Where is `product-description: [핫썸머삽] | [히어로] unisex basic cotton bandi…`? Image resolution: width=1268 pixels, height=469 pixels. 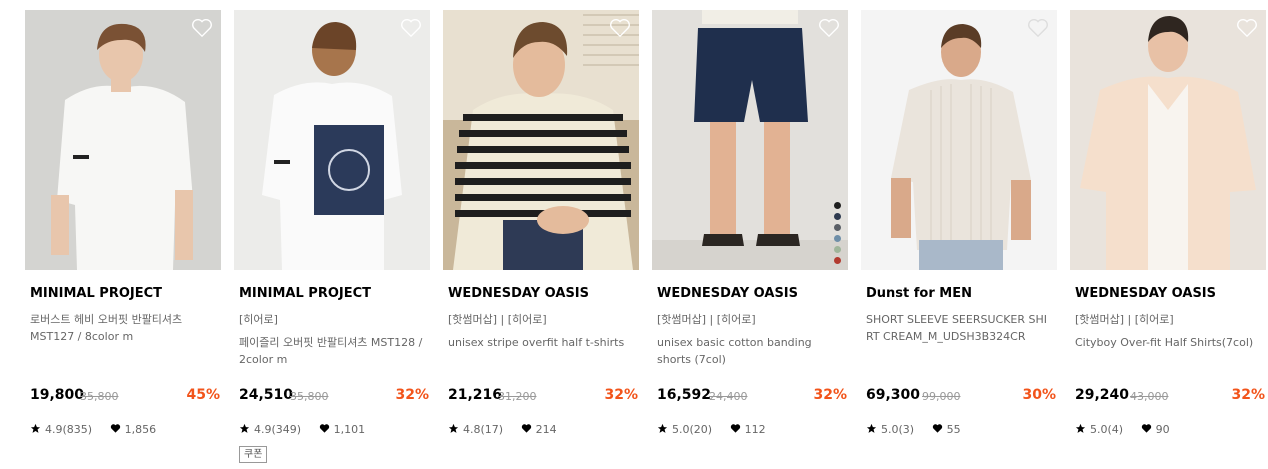 product-description: [핫썸머삽] | [히어로] unisex basic cotton bandi… is located at coordinates (751, 339).